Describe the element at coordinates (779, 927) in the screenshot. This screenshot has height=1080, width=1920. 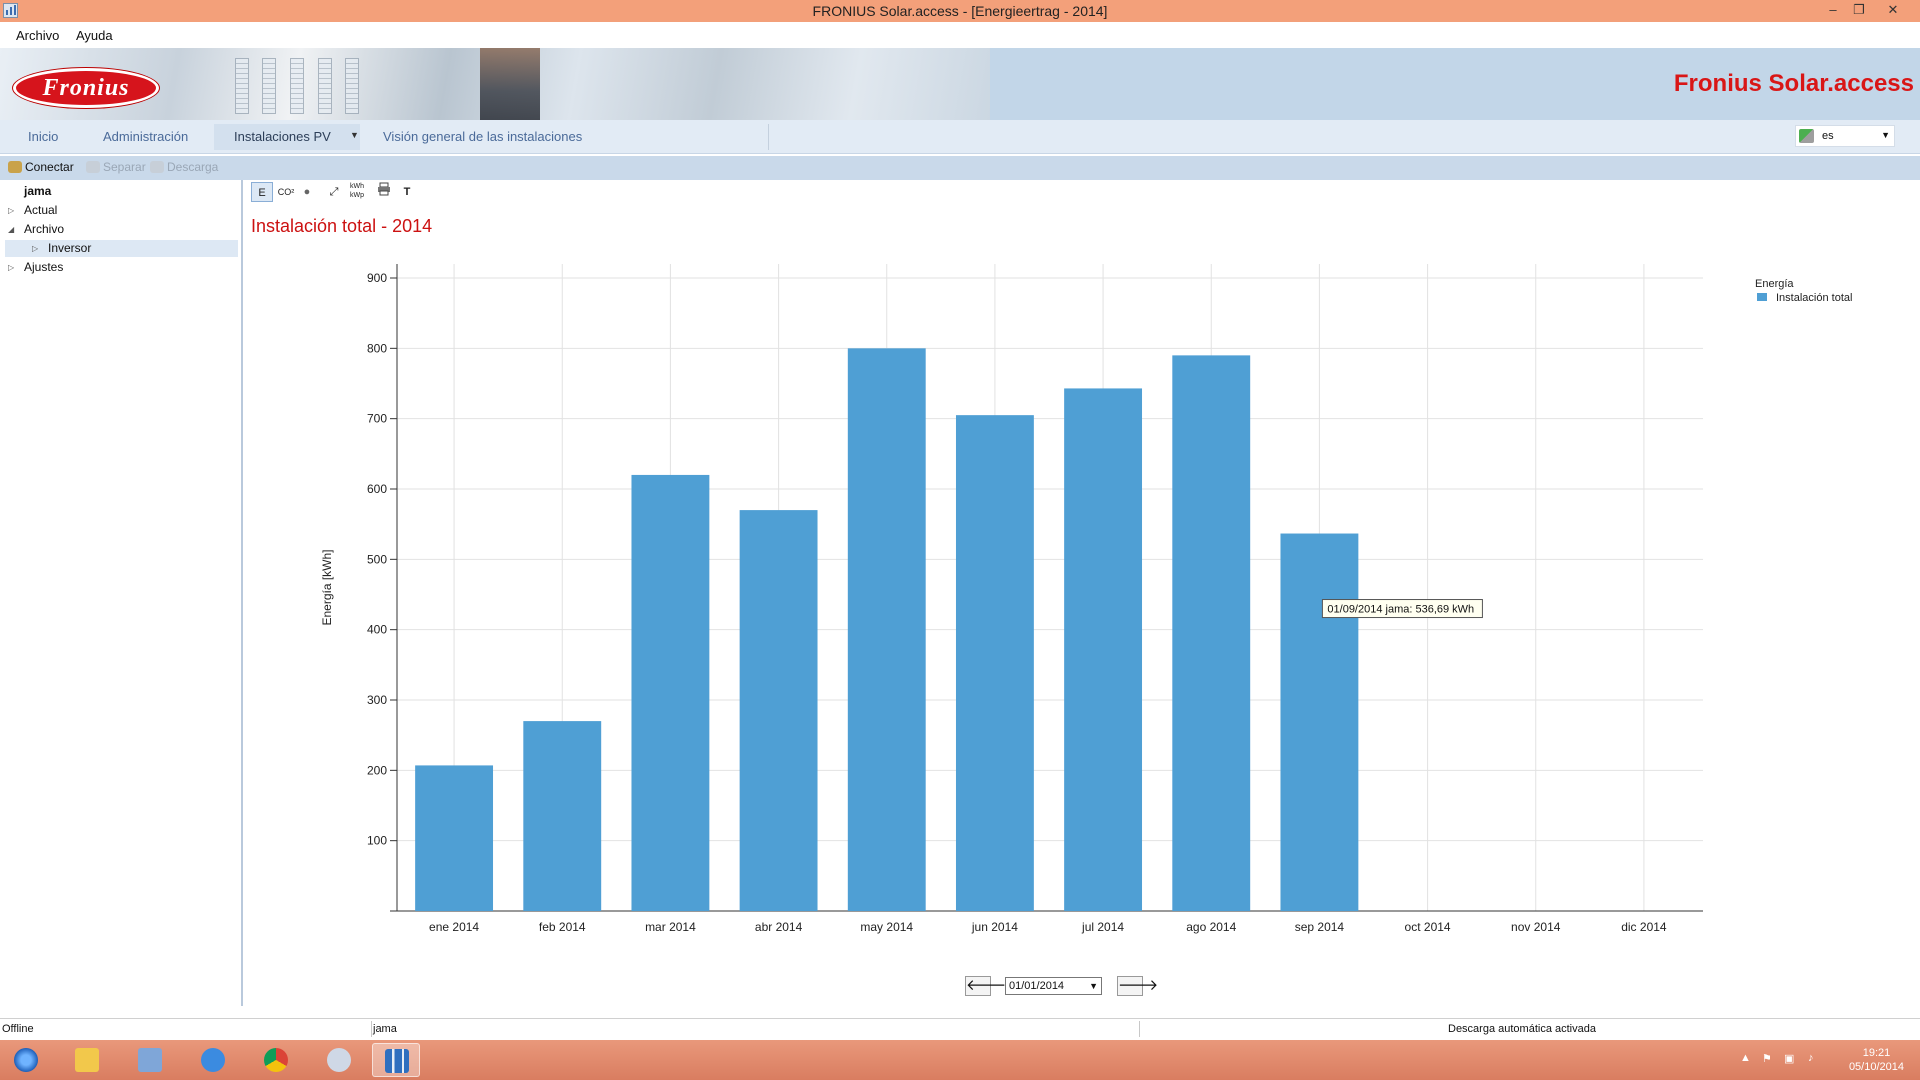
I see `x-tick-label: abr 2014` at that location.